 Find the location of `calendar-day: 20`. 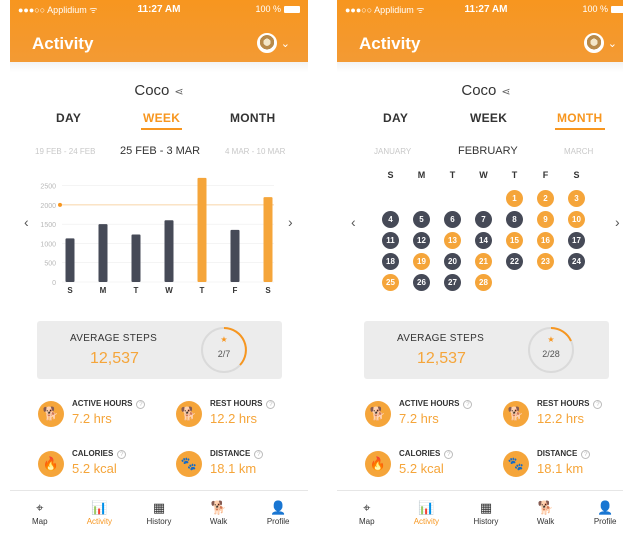

calendar-day: 20 is located at coordinates (452, 261).